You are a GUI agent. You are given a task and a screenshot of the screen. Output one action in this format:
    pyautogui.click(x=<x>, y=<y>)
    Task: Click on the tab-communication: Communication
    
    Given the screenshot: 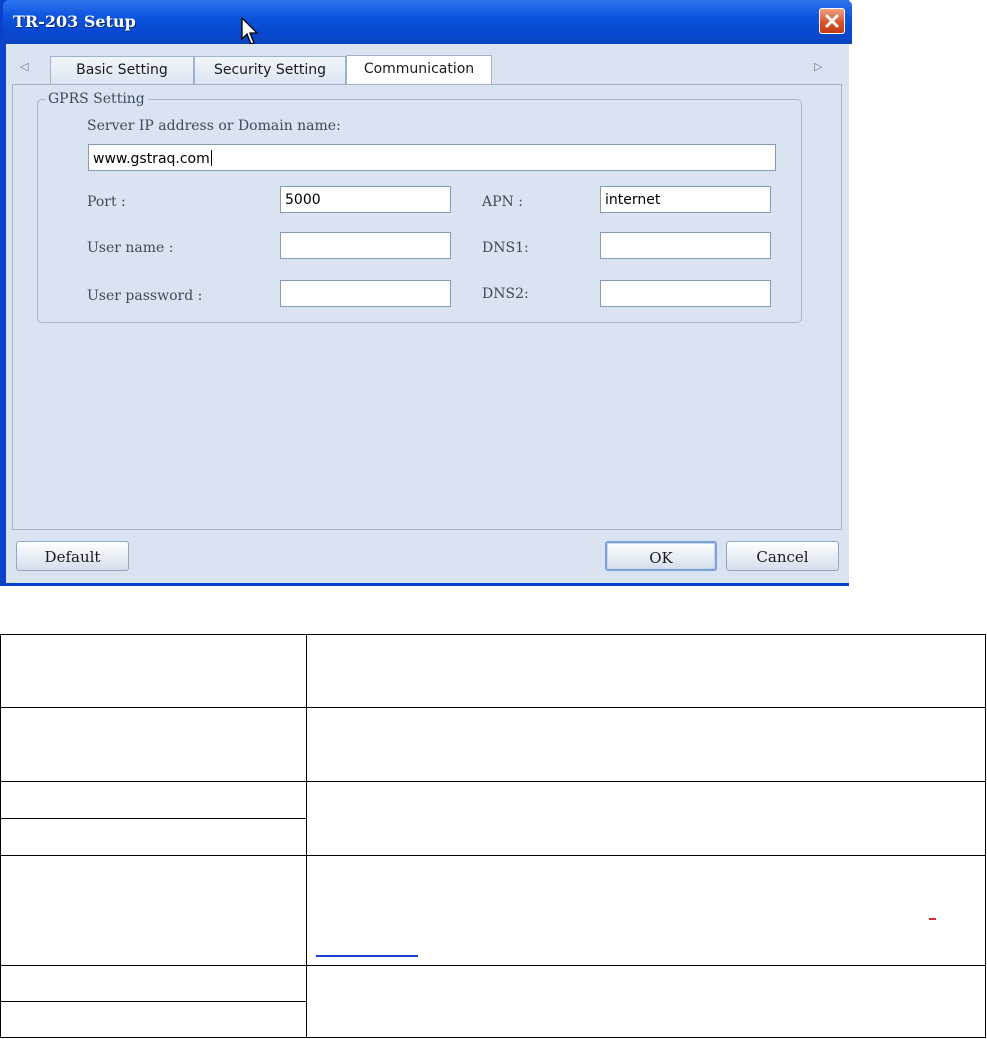 What is the action you would take?
    pyautogui.click(x=419, y=70)
    